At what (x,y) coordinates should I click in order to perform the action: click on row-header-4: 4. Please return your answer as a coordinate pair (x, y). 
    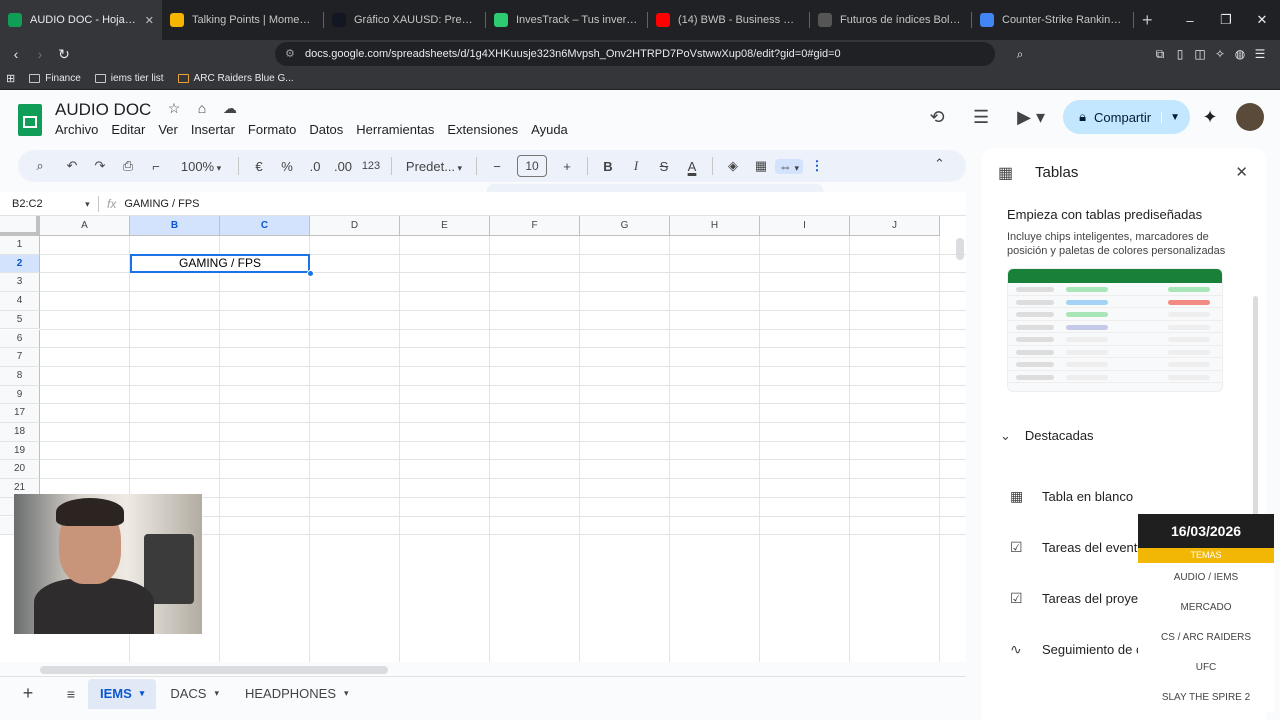
    Looking at the image, I should click on (20, 301).